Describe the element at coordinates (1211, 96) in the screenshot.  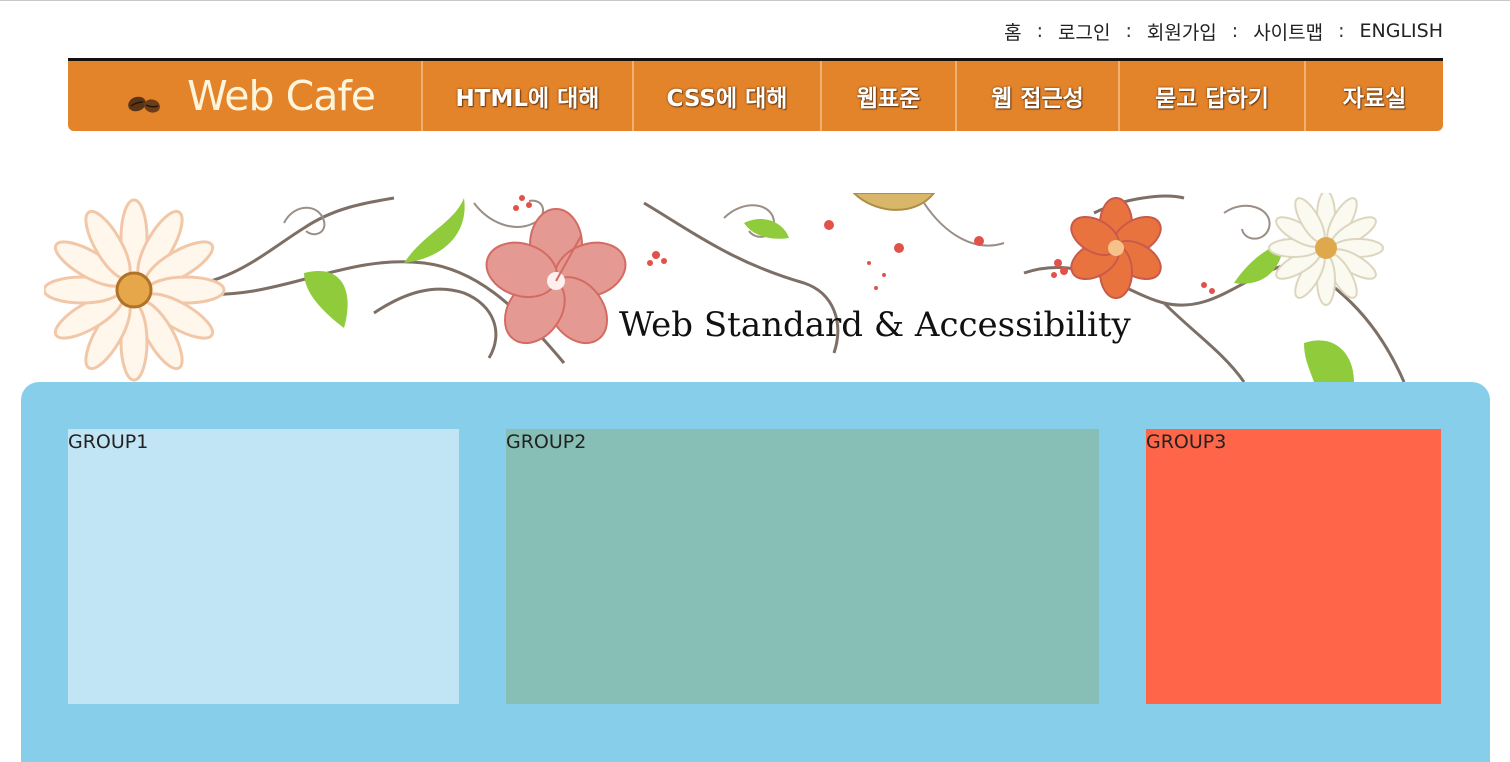
I see `menu-item-qna: 묻고 답하기` at that location.